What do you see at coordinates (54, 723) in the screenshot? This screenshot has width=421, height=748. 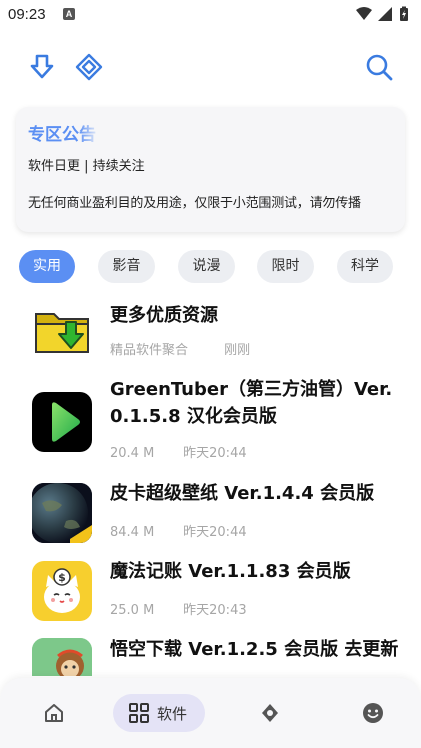 I see `home-icon` at bounding box center [54, 723].